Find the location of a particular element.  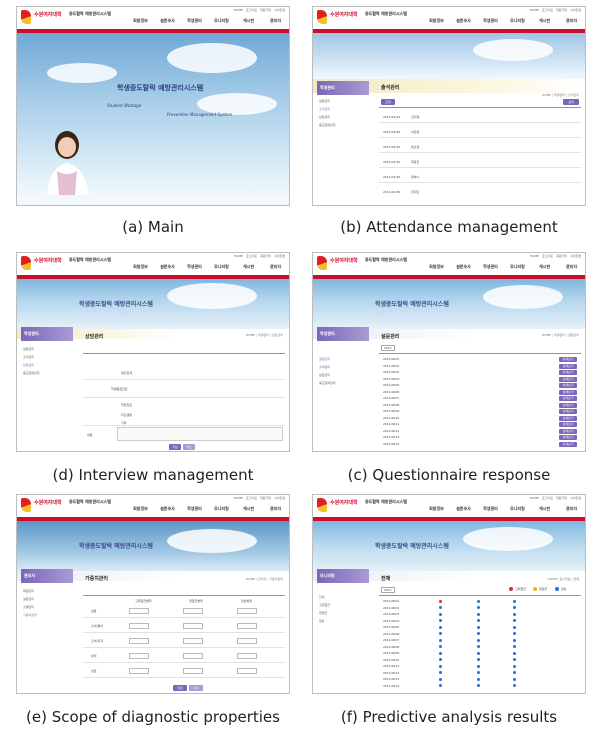

sidebar-item: 정상 is located at coordinates (344, 623).